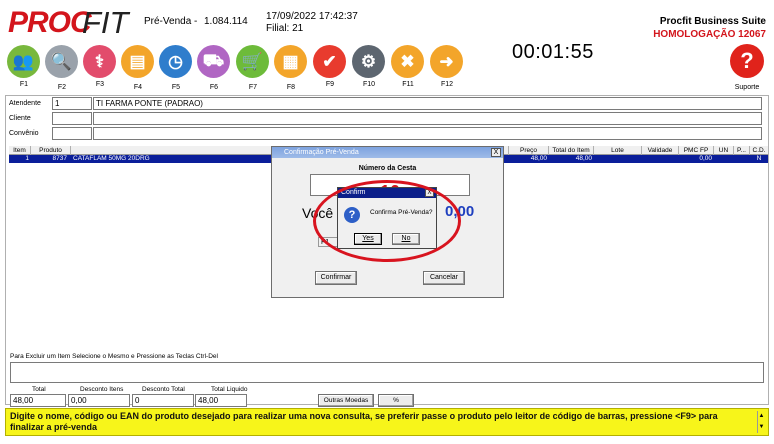 The height and width of the screenshot is (444, 774). I want to click on desconto-itens-field: 0,00, so click(99, 400).